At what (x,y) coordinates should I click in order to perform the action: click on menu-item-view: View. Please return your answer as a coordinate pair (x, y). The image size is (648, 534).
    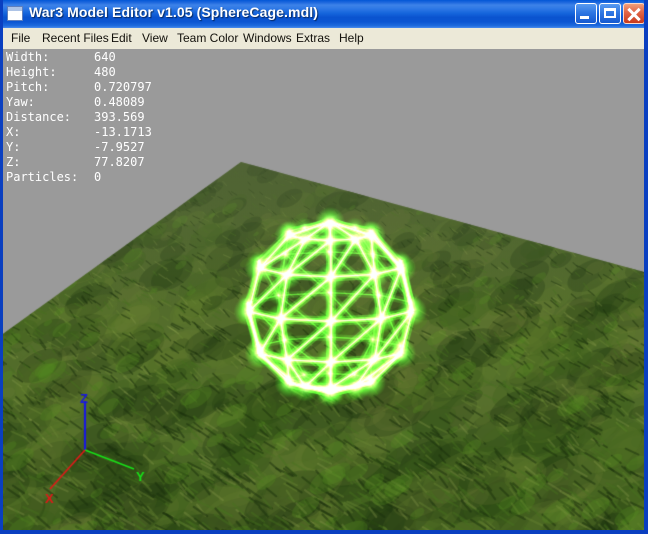
    Looking at the image, I should click on (155, 38).